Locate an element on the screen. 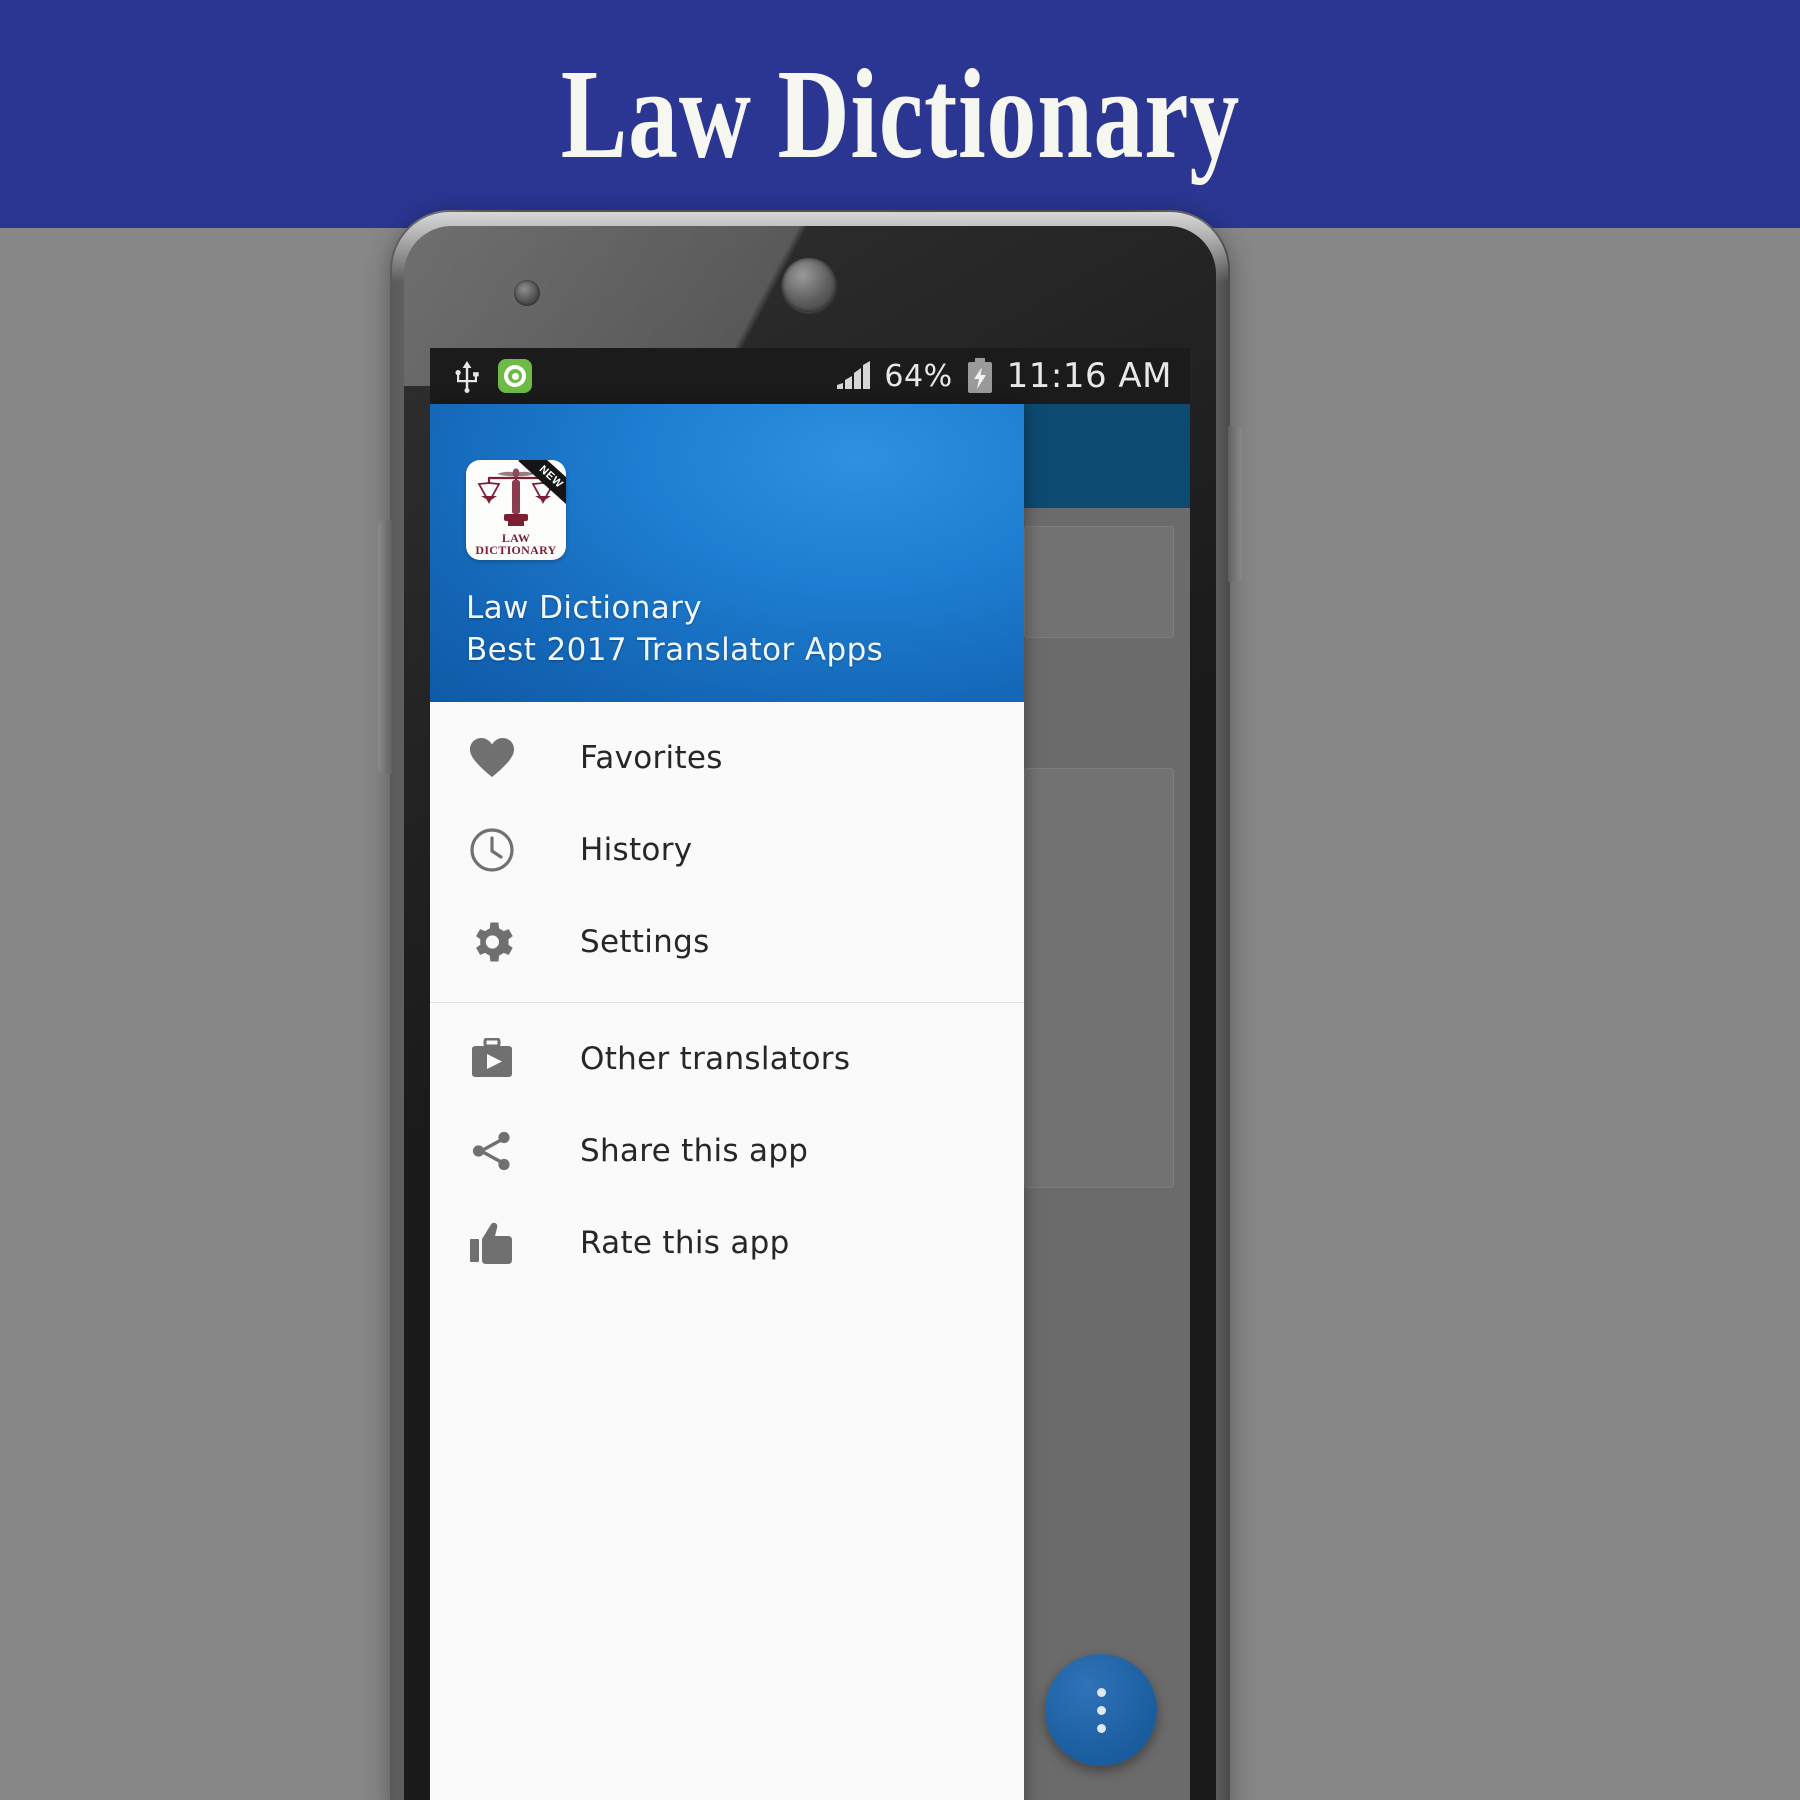 The width and height of the screenshot is (1800, 1800). drawer-item-rate-this-app: Rate this app is located at coordinates (727, 1243).